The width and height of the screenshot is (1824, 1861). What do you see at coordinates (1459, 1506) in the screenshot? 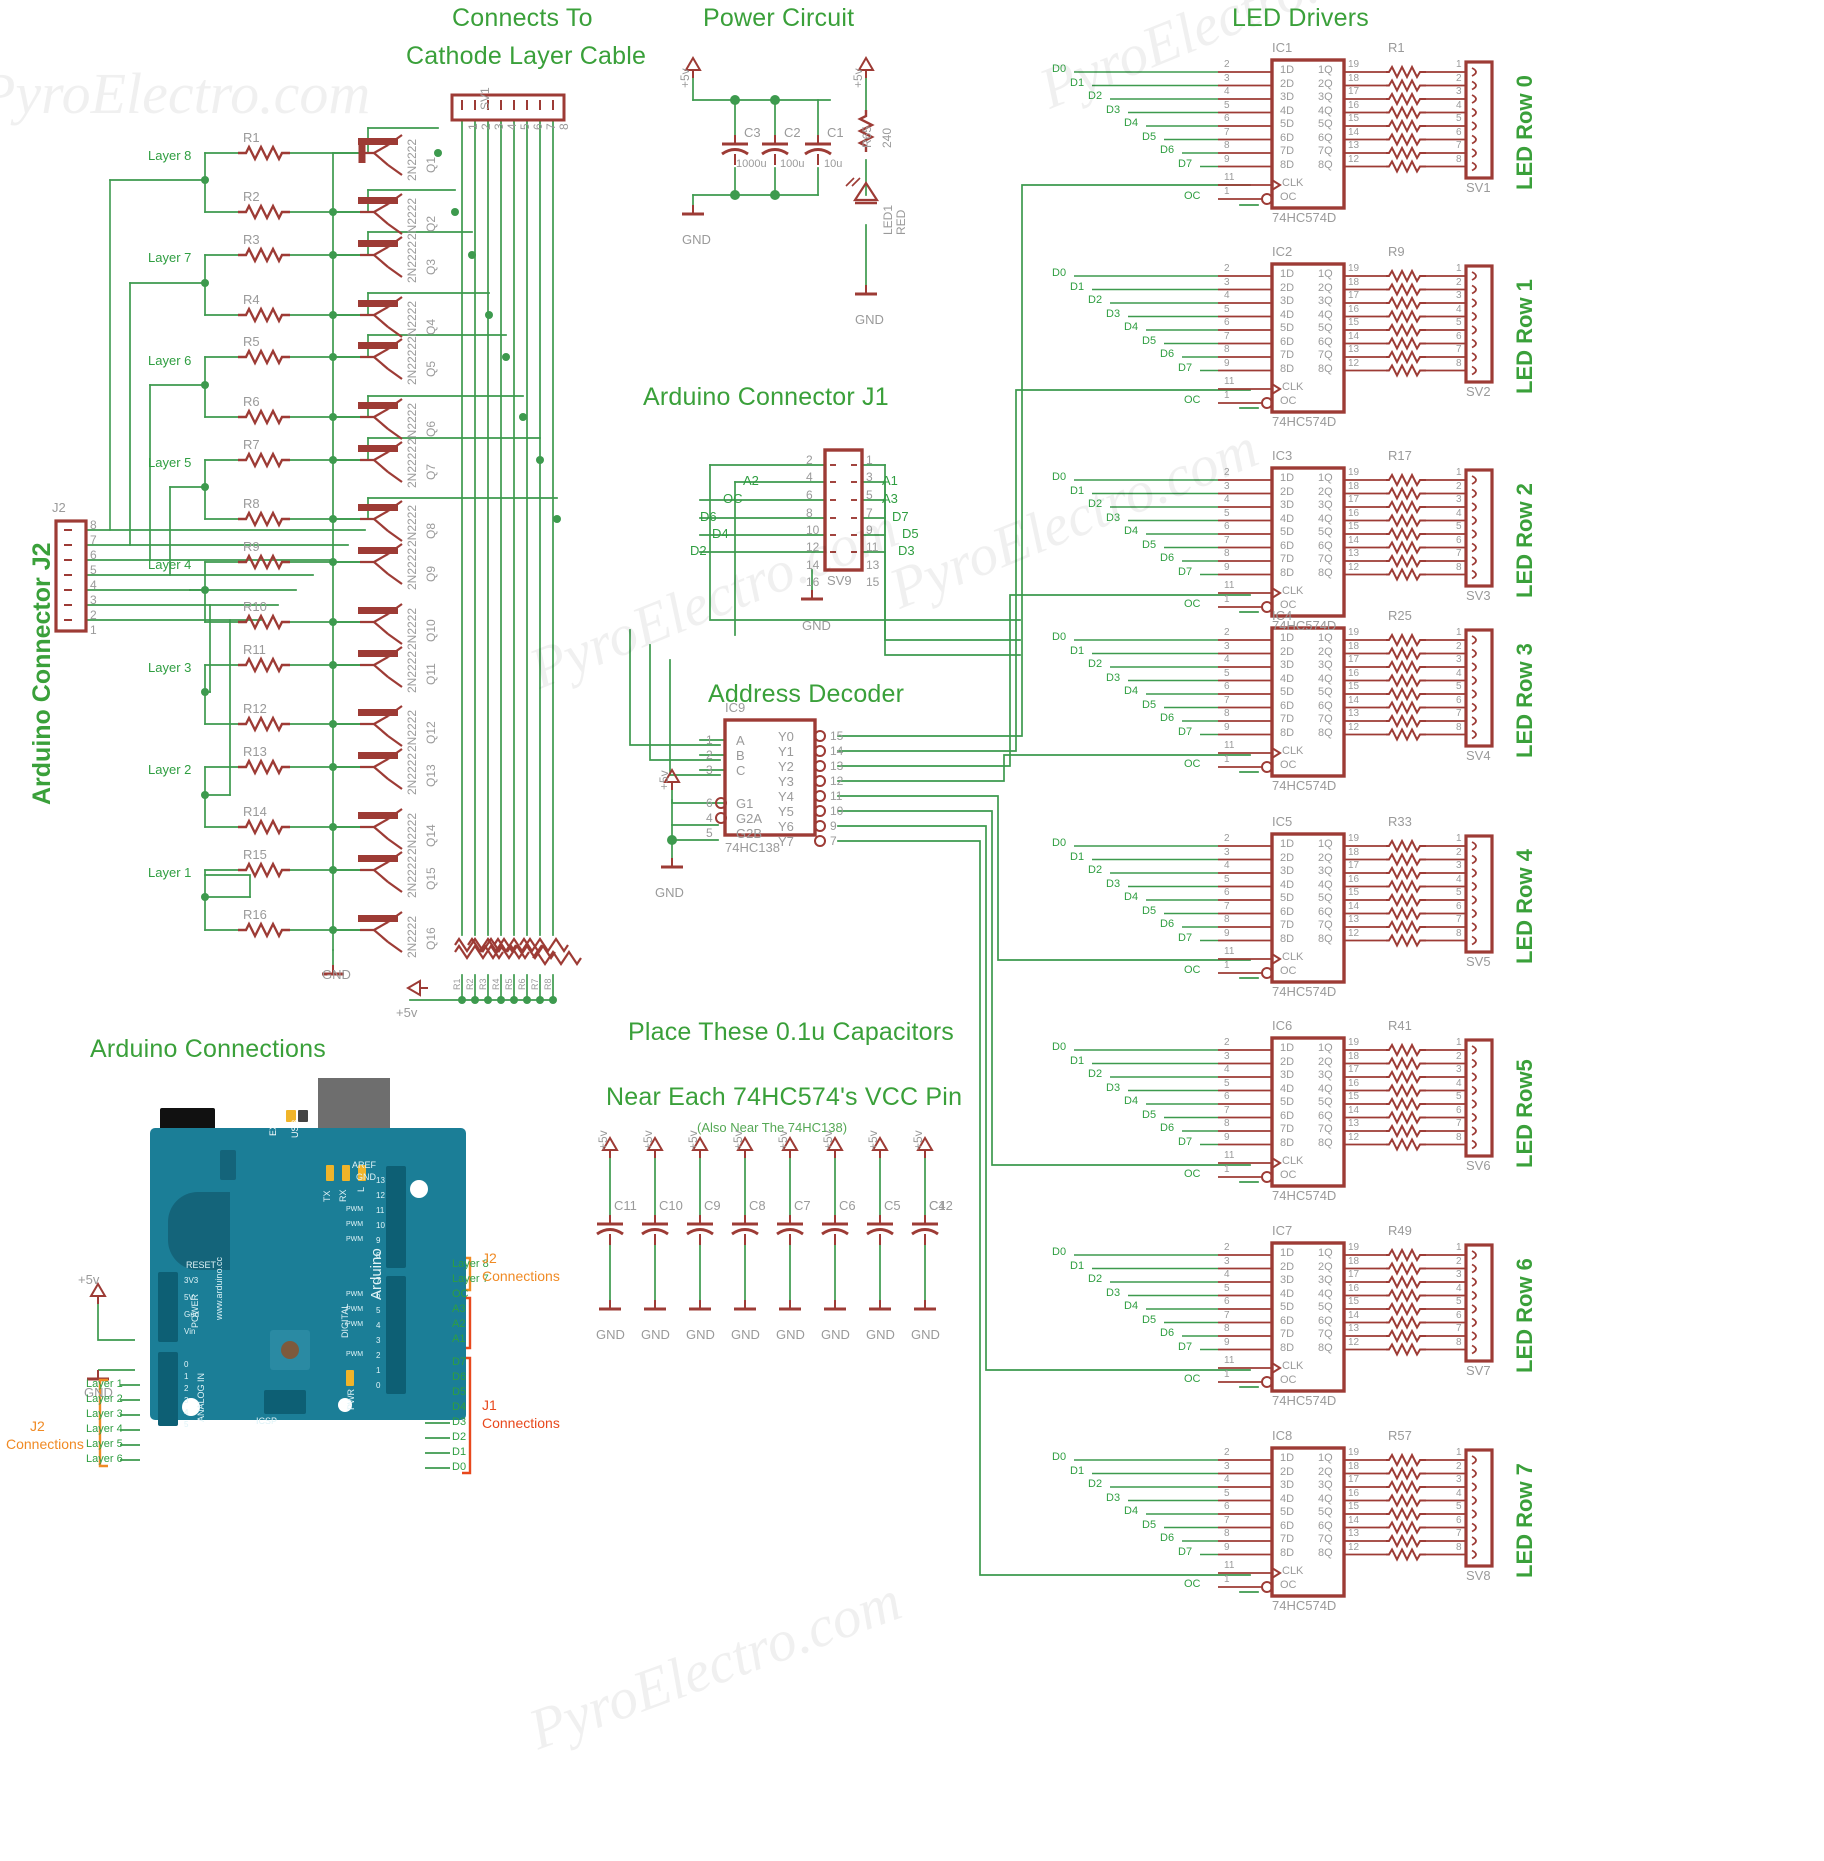
I see `header-pin: 5` at bounding box center [1459, 1506].